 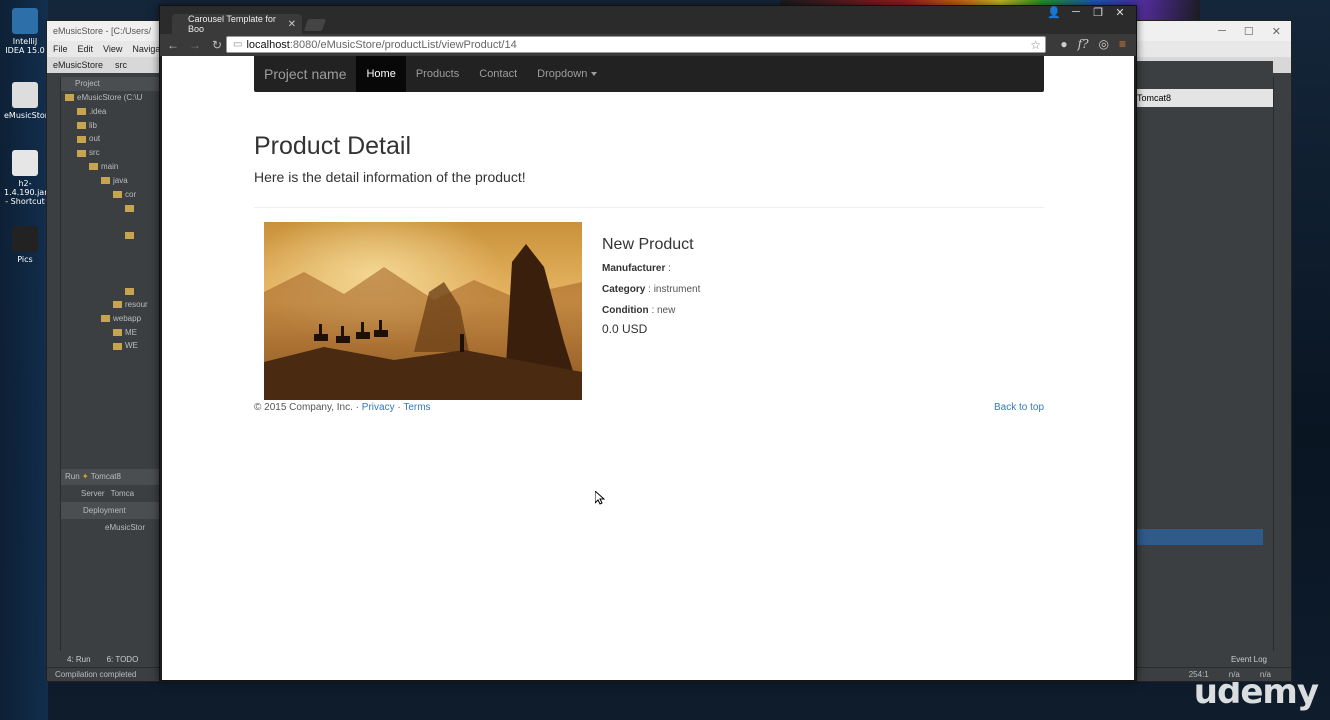 I want to click on tree-item: cor, so click(x=111, y=195).